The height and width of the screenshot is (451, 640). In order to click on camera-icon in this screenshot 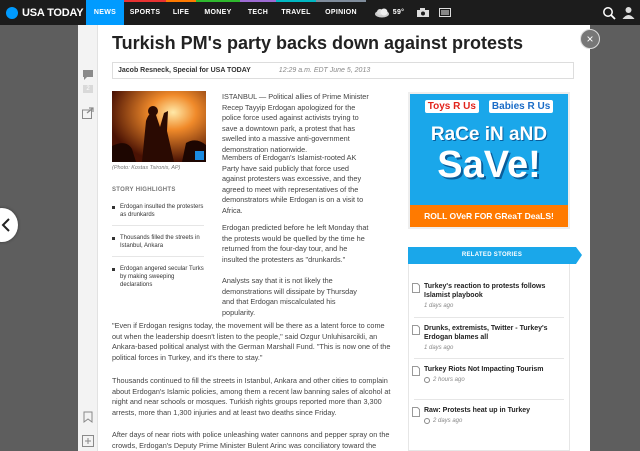, I will do `click(423, 12)`.